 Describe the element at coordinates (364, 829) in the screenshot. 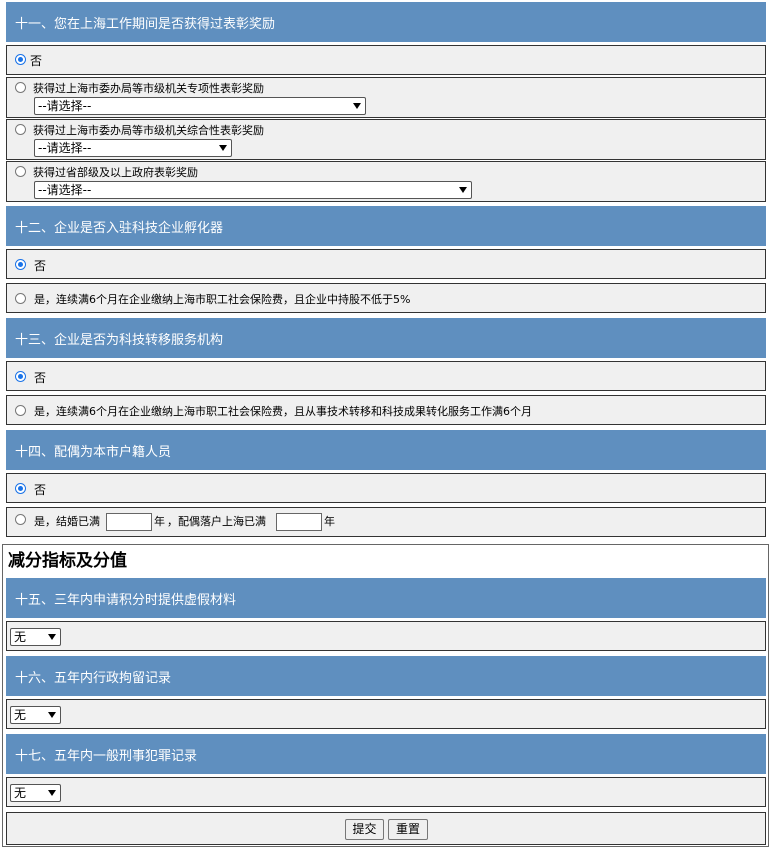

I see `submit-button: 提交` at that location.